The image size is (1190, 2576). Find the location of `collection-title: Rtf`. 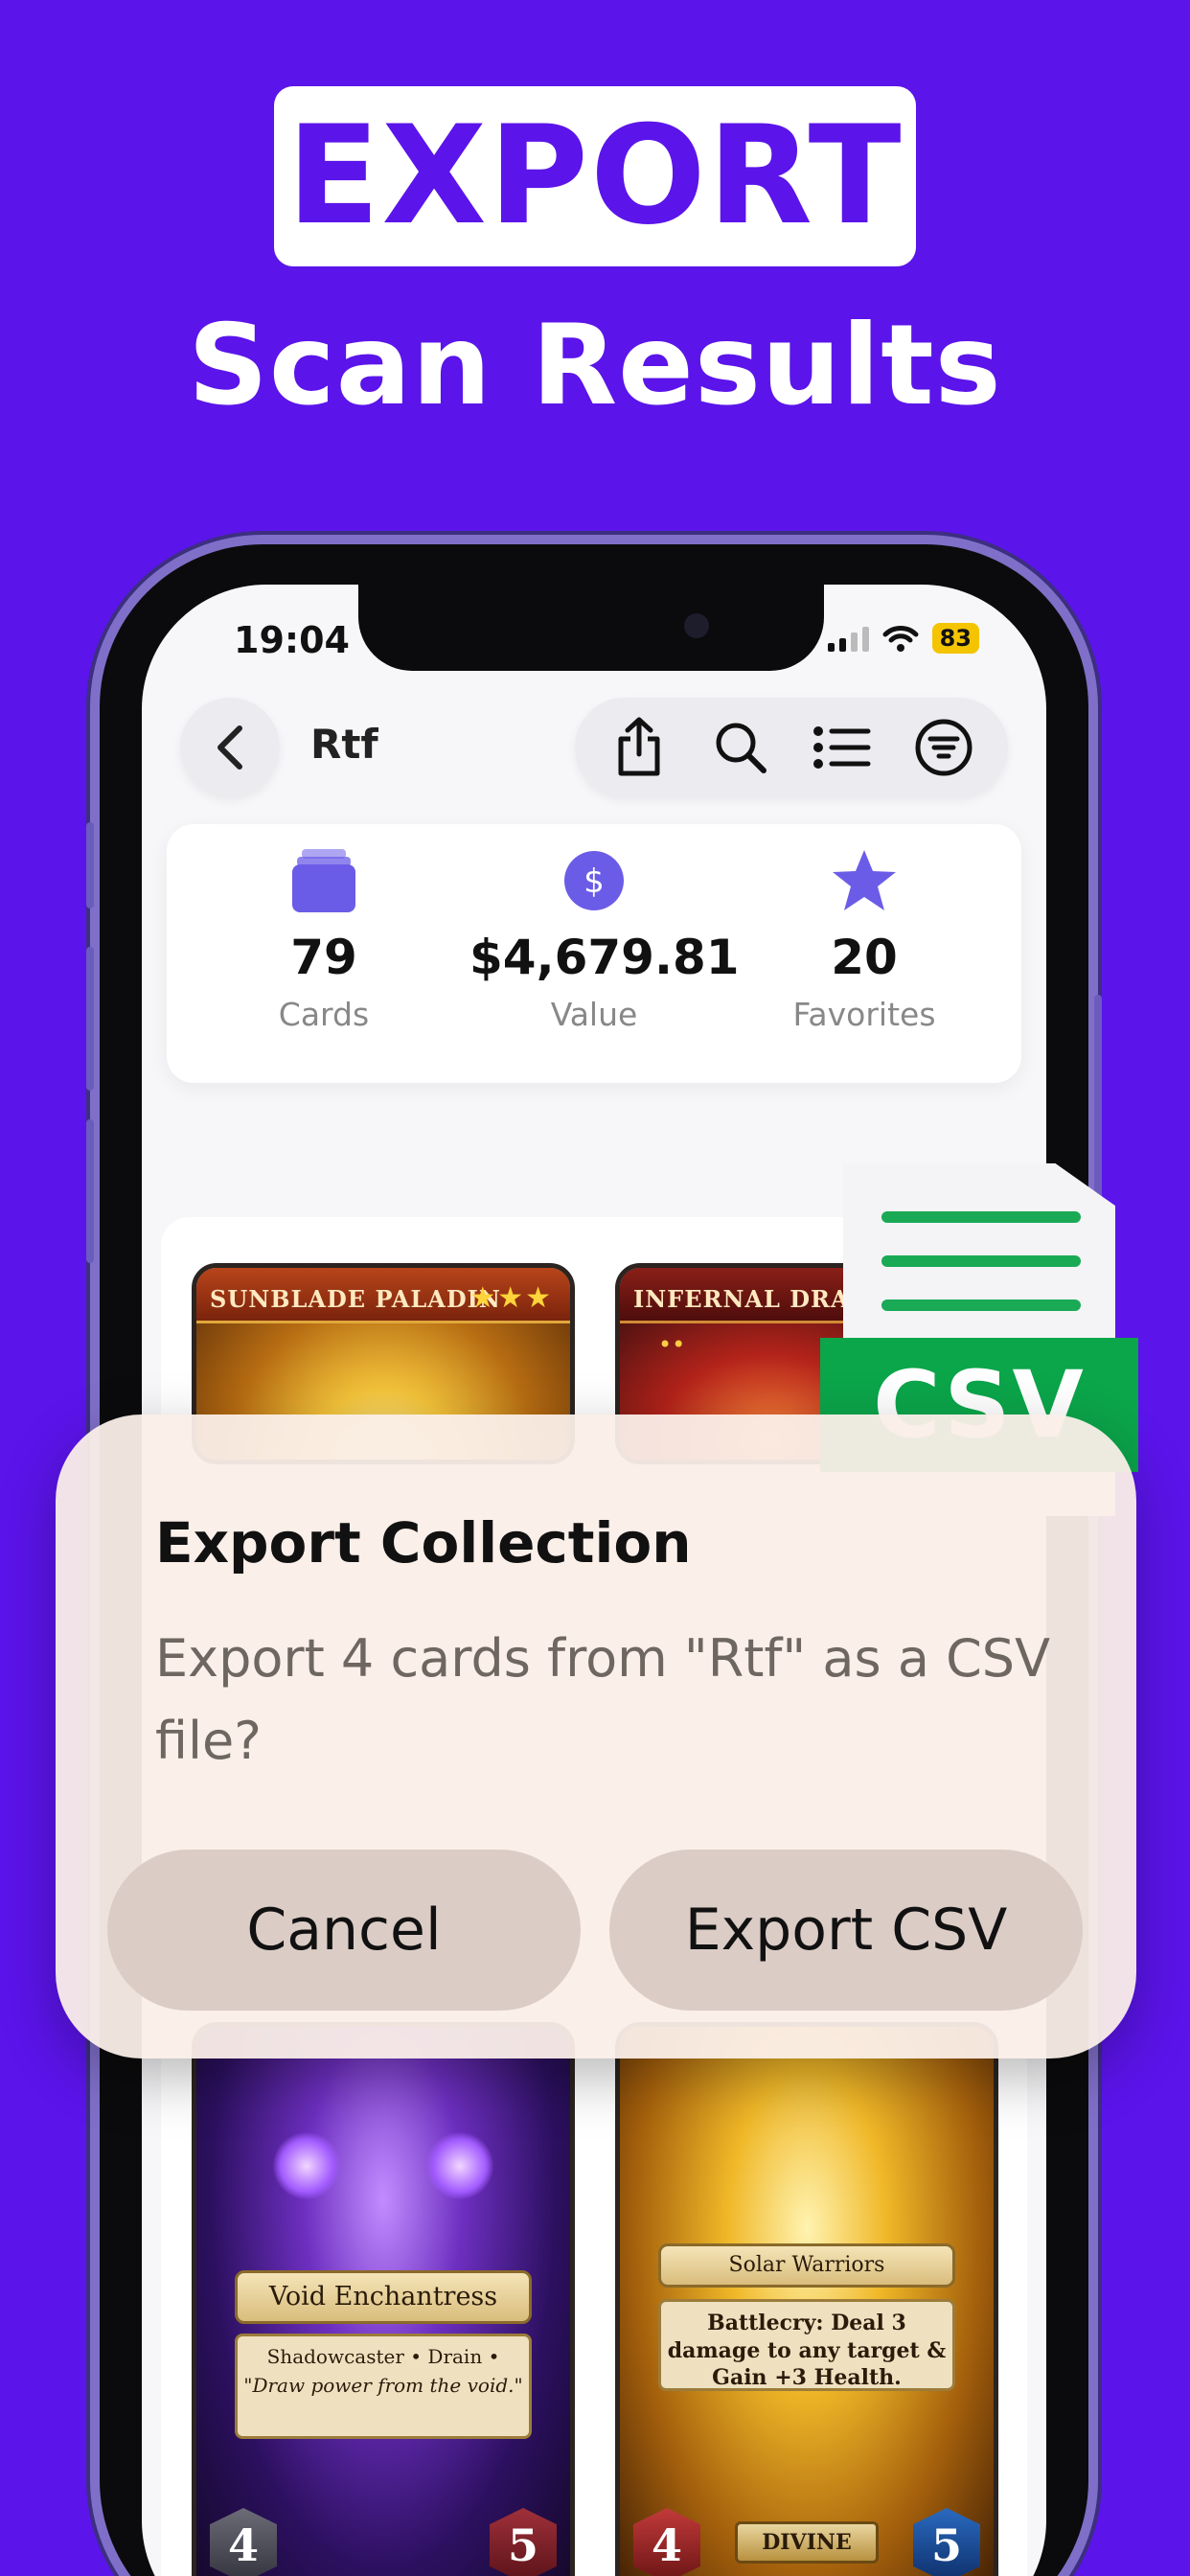

collection-title: Rtf is located at coordinates (344, 744).